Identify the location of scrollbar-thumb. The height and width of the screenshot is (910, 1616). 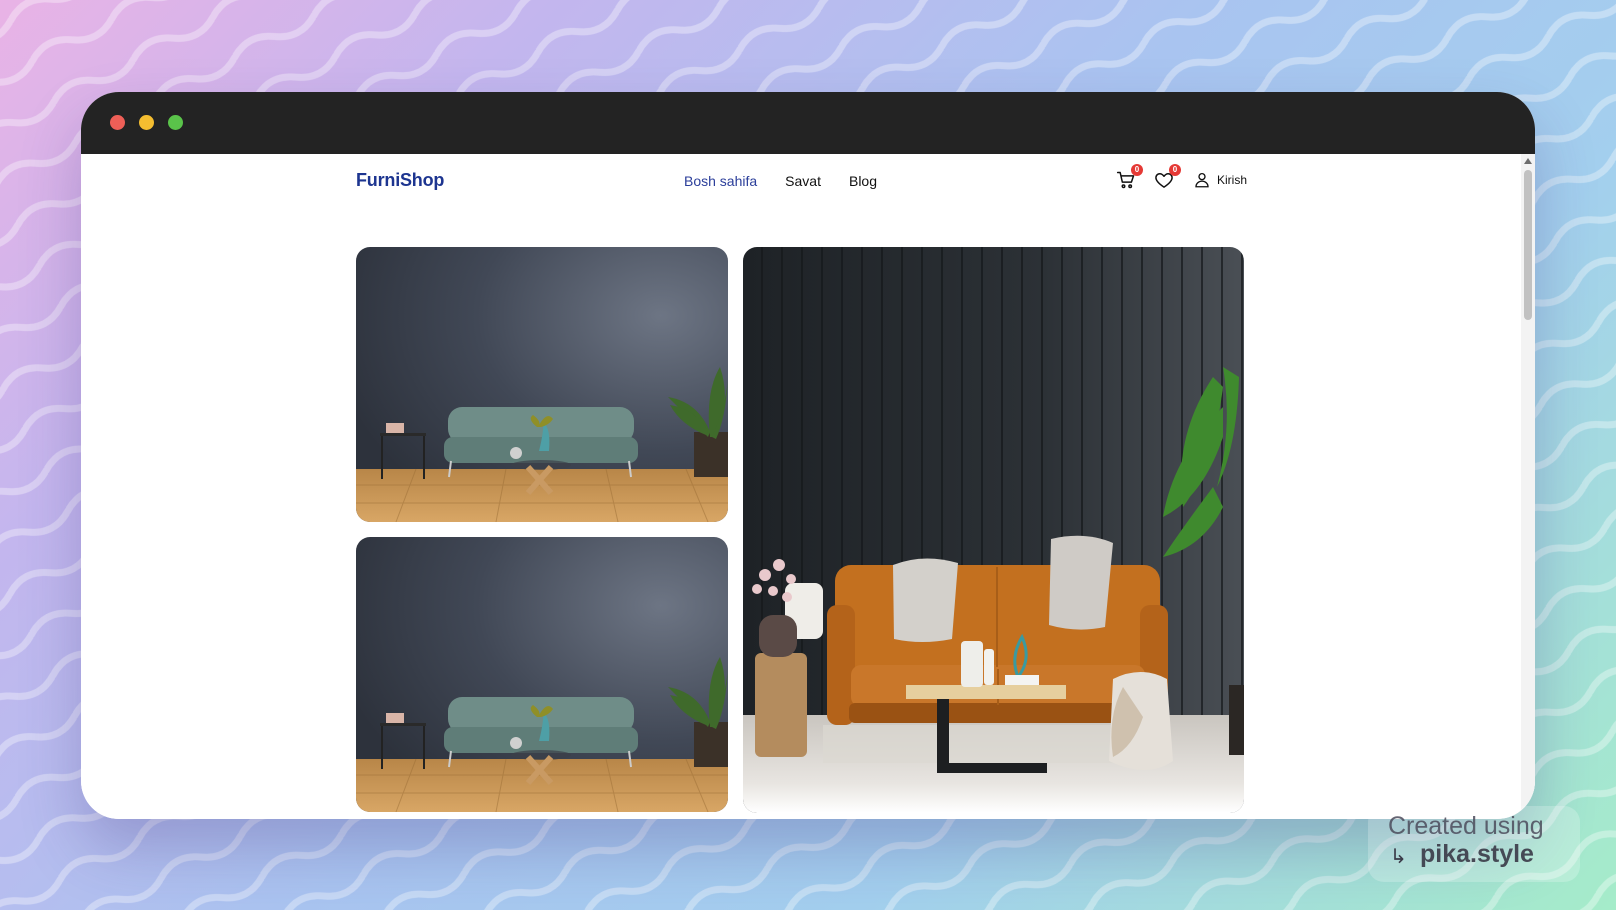
(1528, 245).